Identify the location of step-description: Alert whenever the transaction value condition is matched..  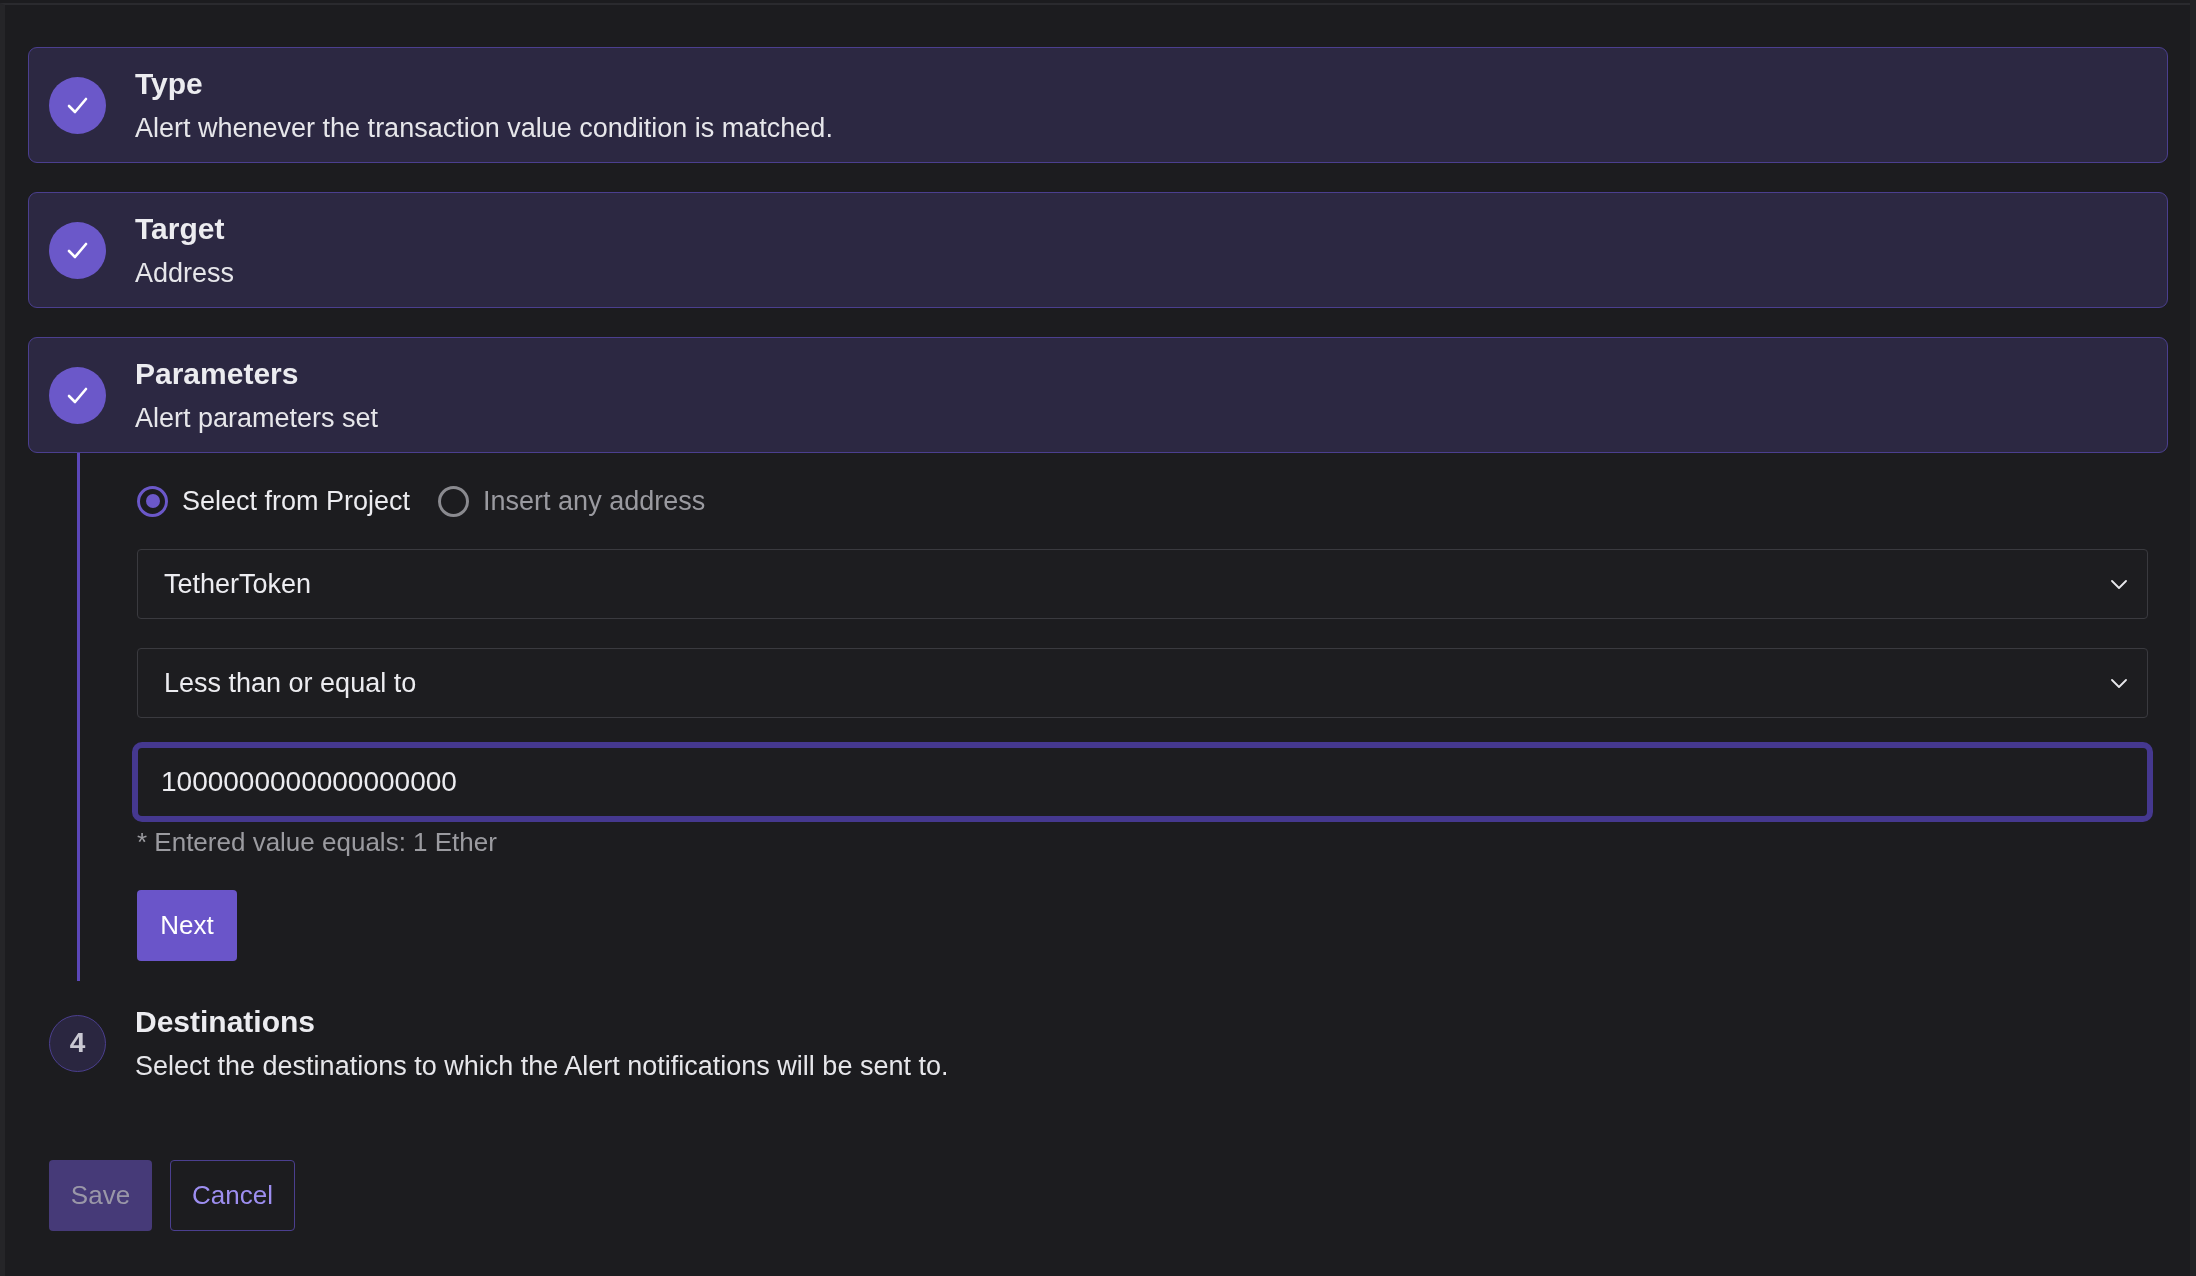
(484, 128).